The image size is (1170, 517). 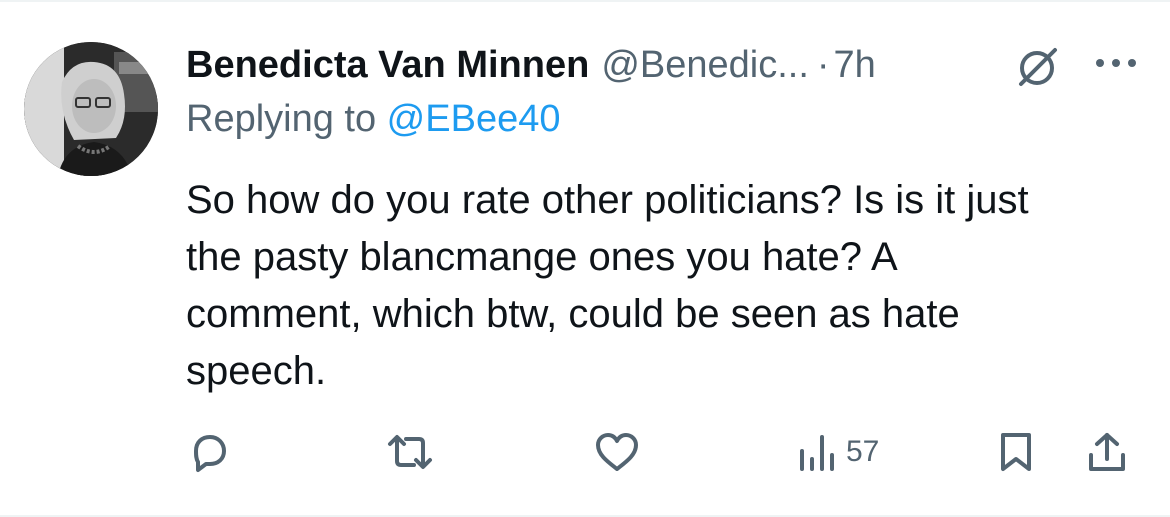 What do you see at coordinates (1116, 63) in the screenshot?
I see `more-options-icon` at bounding box center [1116, 63].